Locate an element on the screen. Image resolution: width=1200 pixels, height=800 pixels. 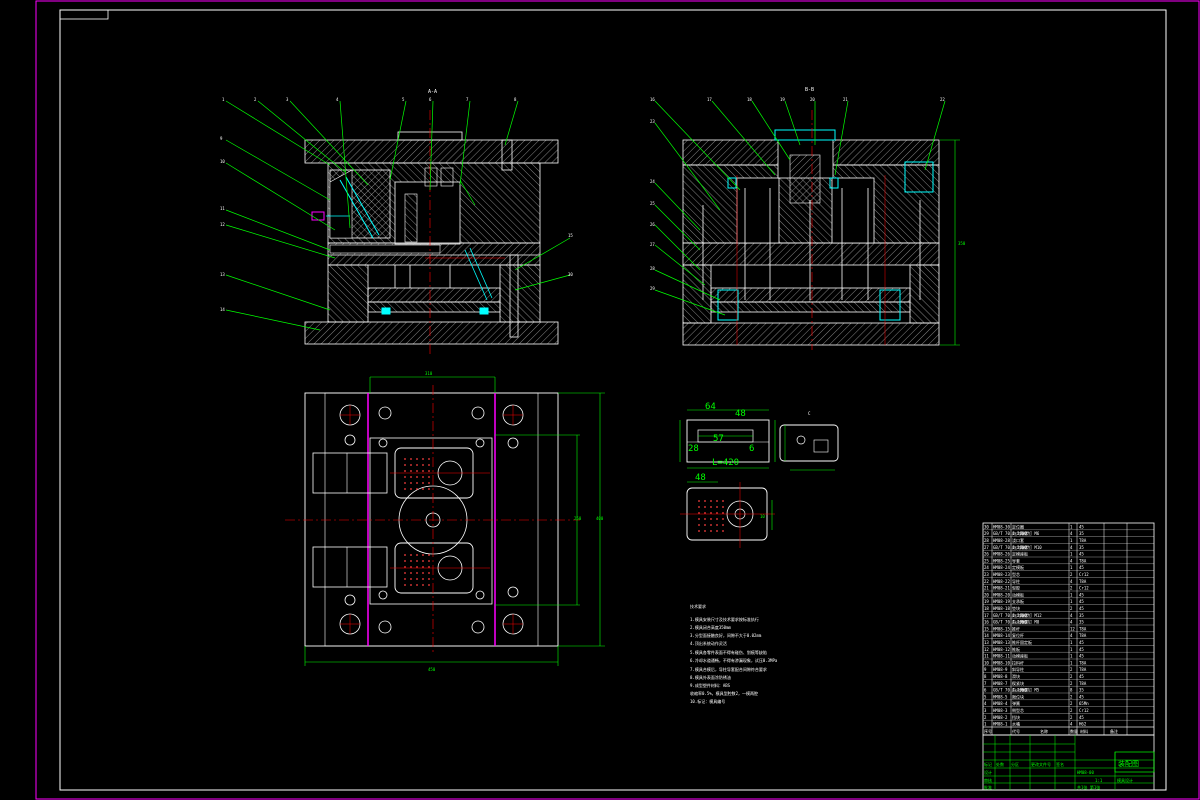
detail-view-label: C is located at coordinates (809, 413).